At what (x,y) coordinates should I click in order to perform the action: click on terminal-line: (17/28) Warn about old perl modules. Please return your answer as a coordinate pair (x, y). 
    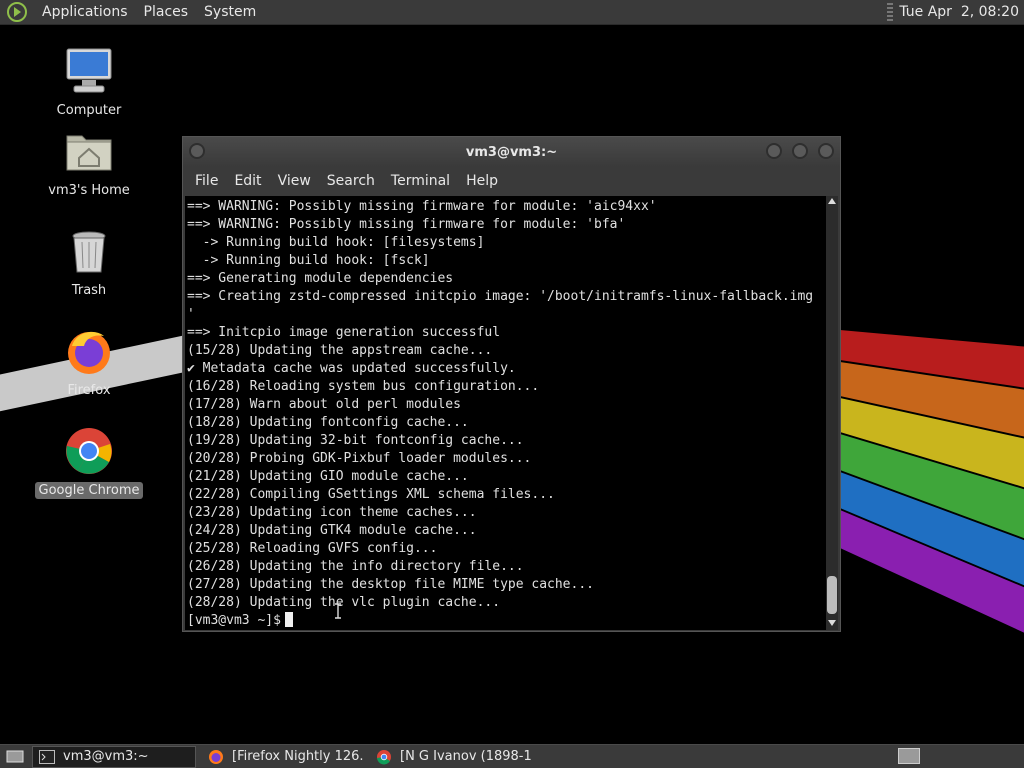
    Looking at the image, I should click on (324, 404).